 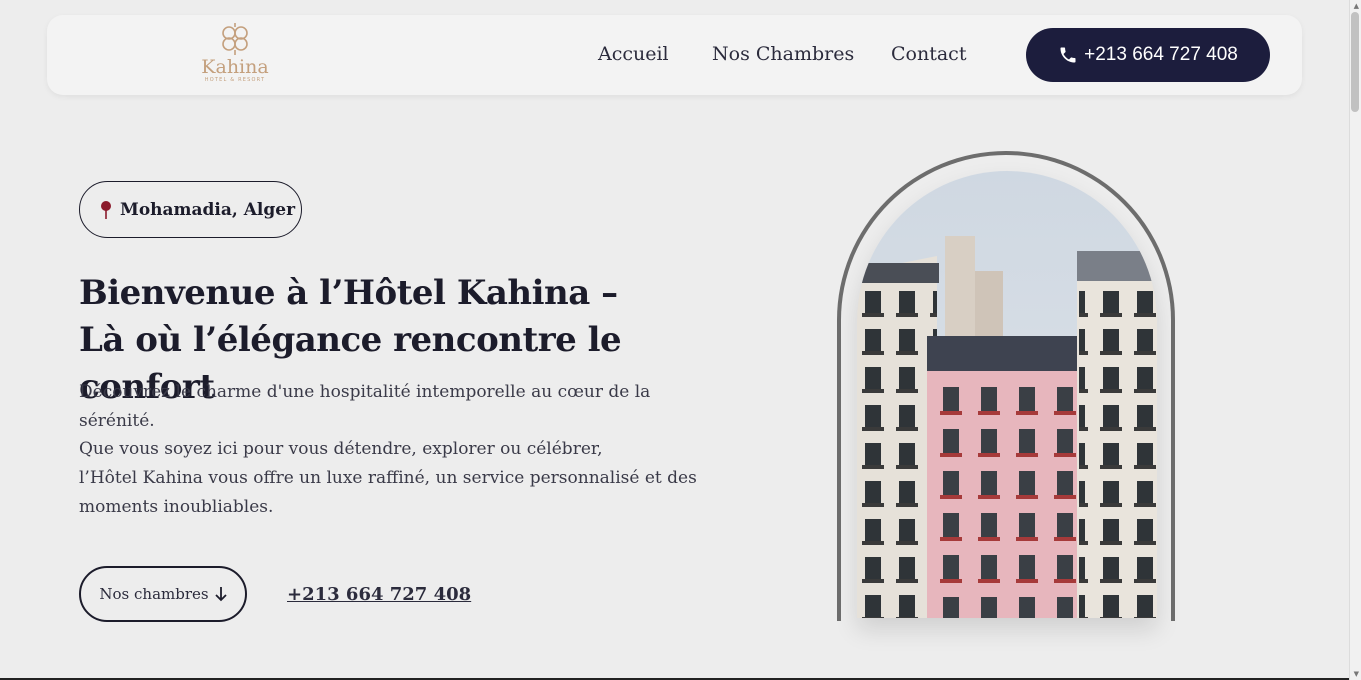 I want to click on phone-button-label: +213 664 727 408, so click(x=1161, y=54).